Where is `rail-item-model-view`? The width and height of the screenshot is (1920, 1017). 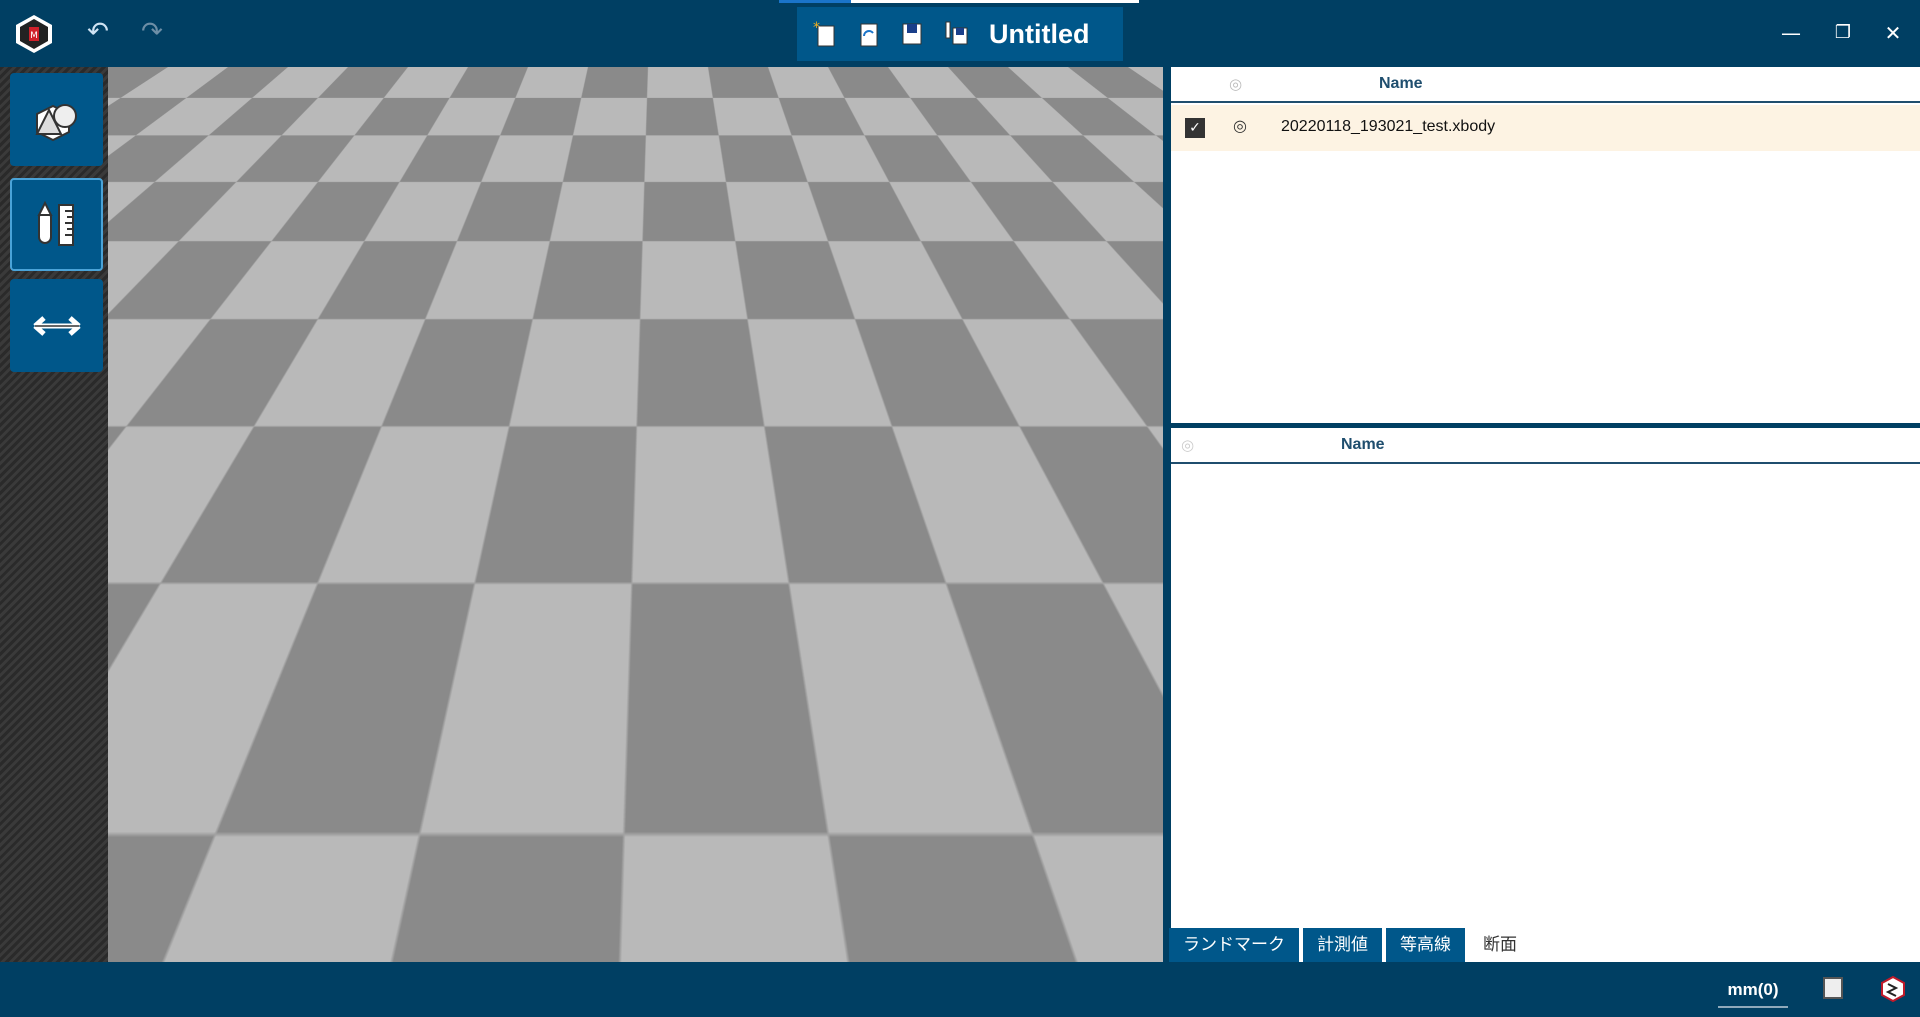
rail-item-model-view is located at coordinates (56, 119).